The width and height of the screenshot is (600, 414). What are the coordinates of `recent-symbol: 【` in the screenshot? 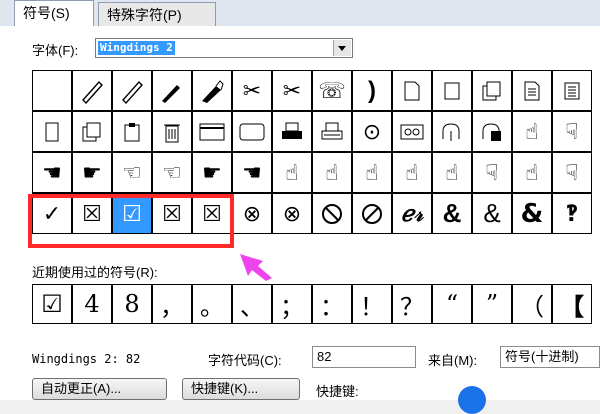 It's located at (572, 304).